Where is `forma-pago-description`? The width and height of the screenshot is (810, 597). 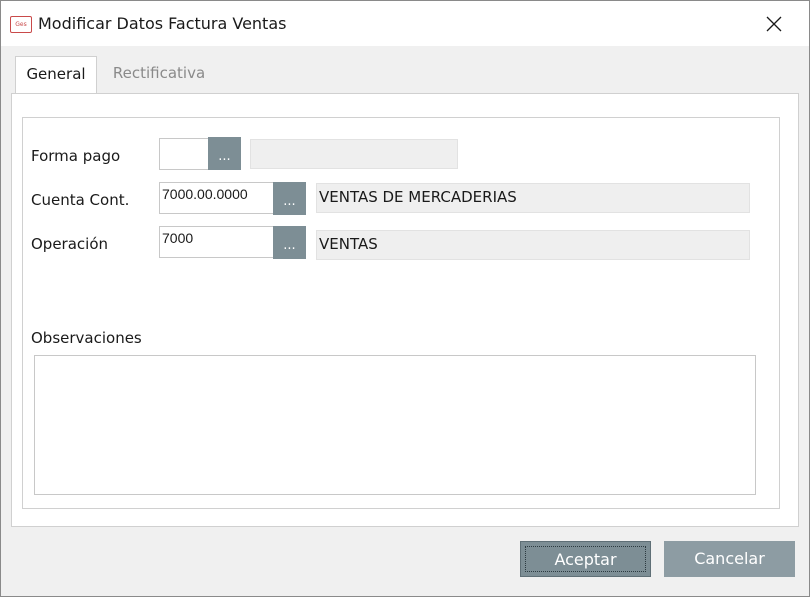 forma-pago-description is located at coordinates (354, 154).